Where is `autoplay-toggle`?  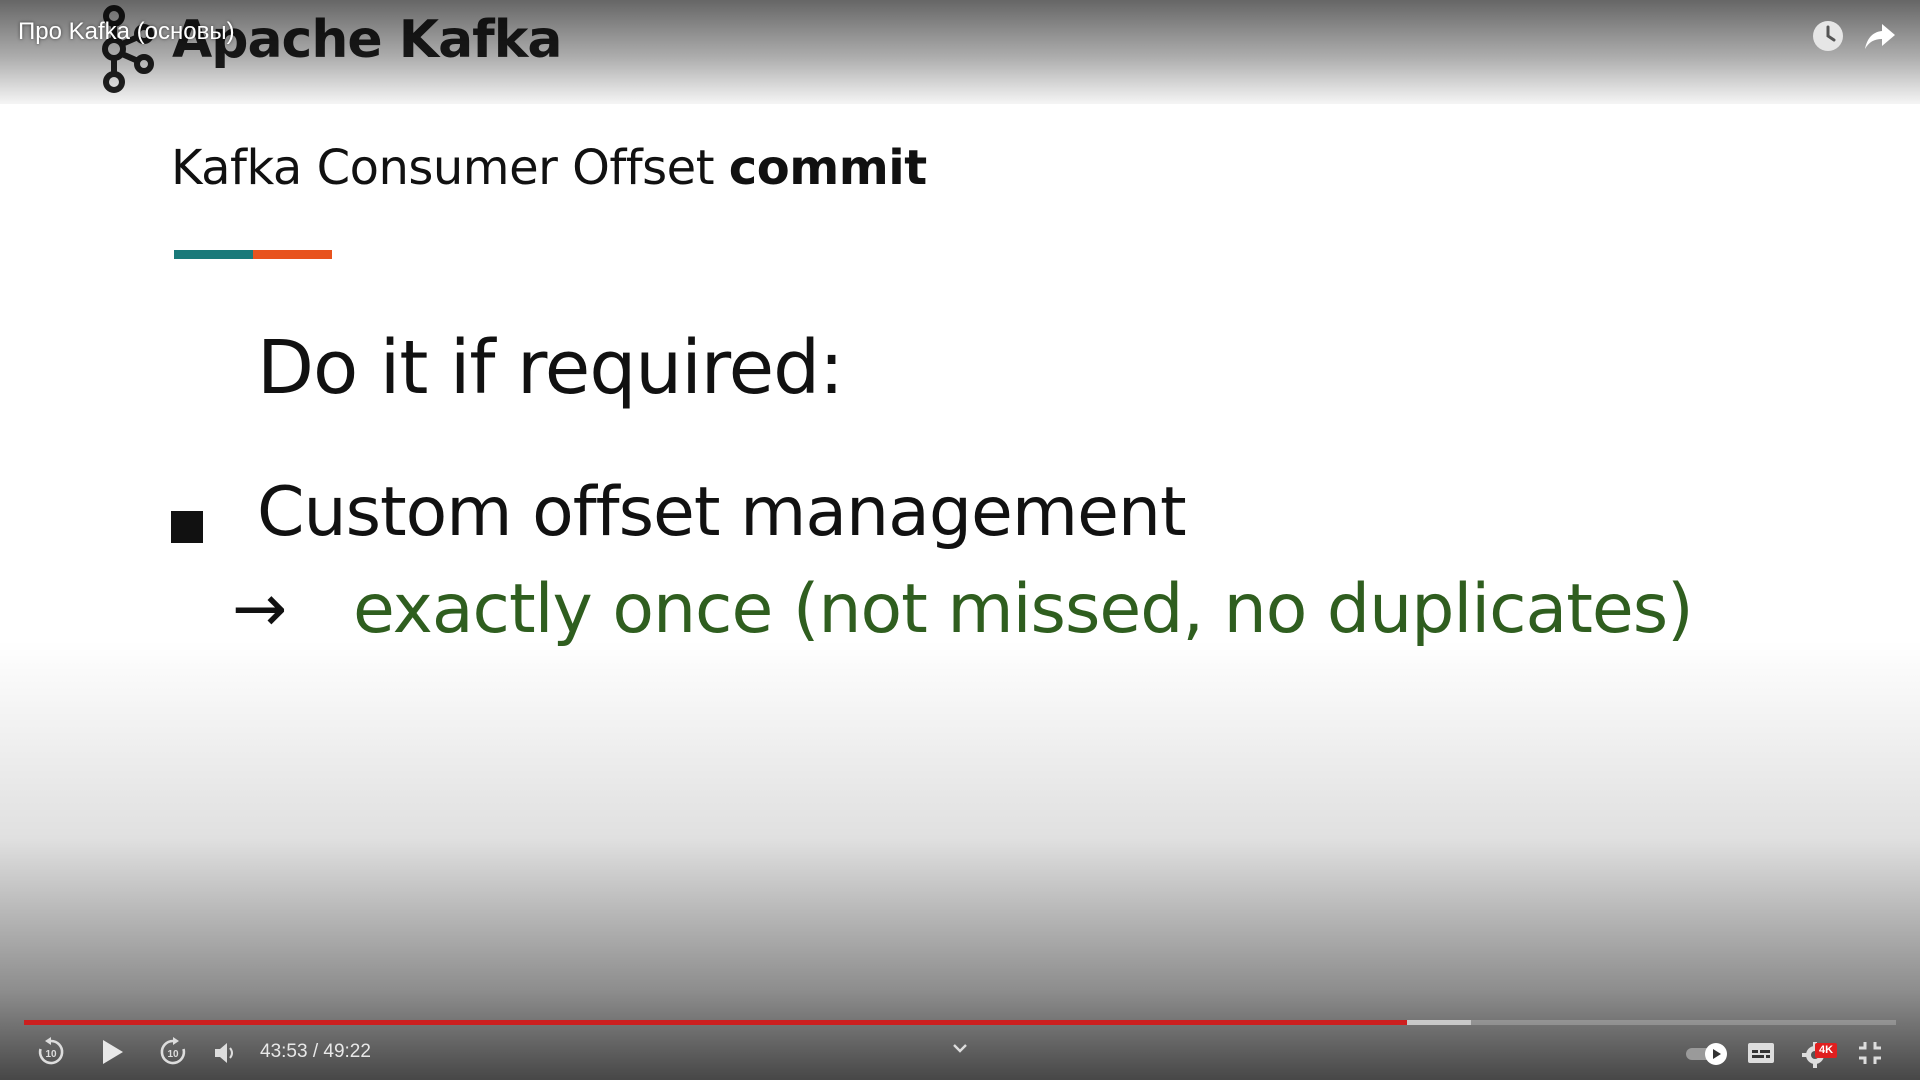 autoplay-toggle is located at coordinates (1707, 1056).